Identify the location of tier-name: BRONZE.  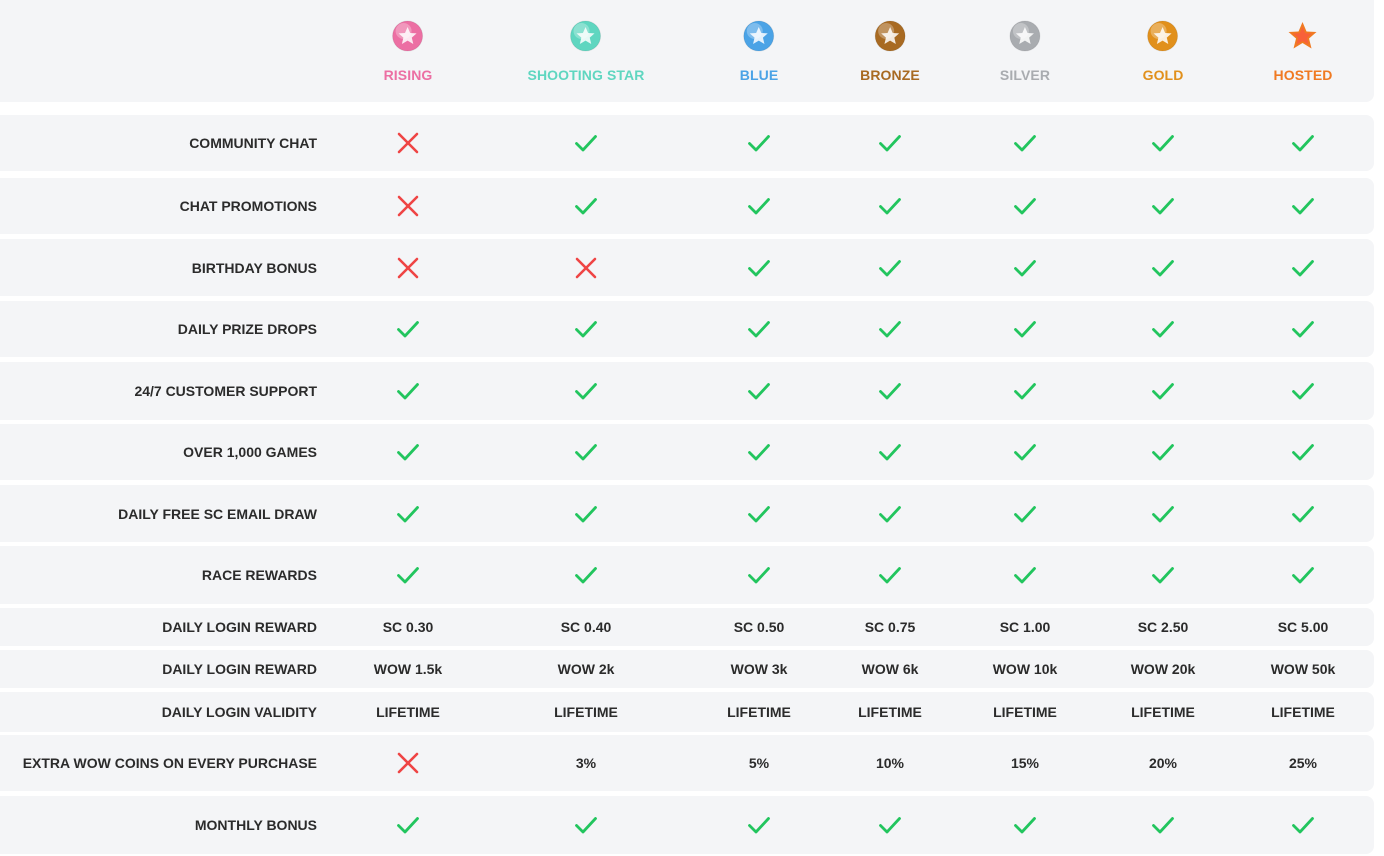
(890, 75).